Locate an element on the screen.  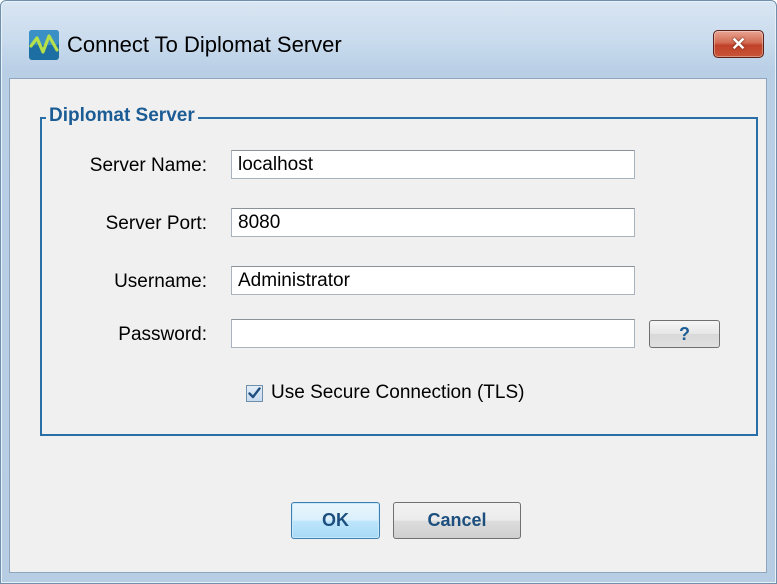
password-input is located at coordinates (433, 333).